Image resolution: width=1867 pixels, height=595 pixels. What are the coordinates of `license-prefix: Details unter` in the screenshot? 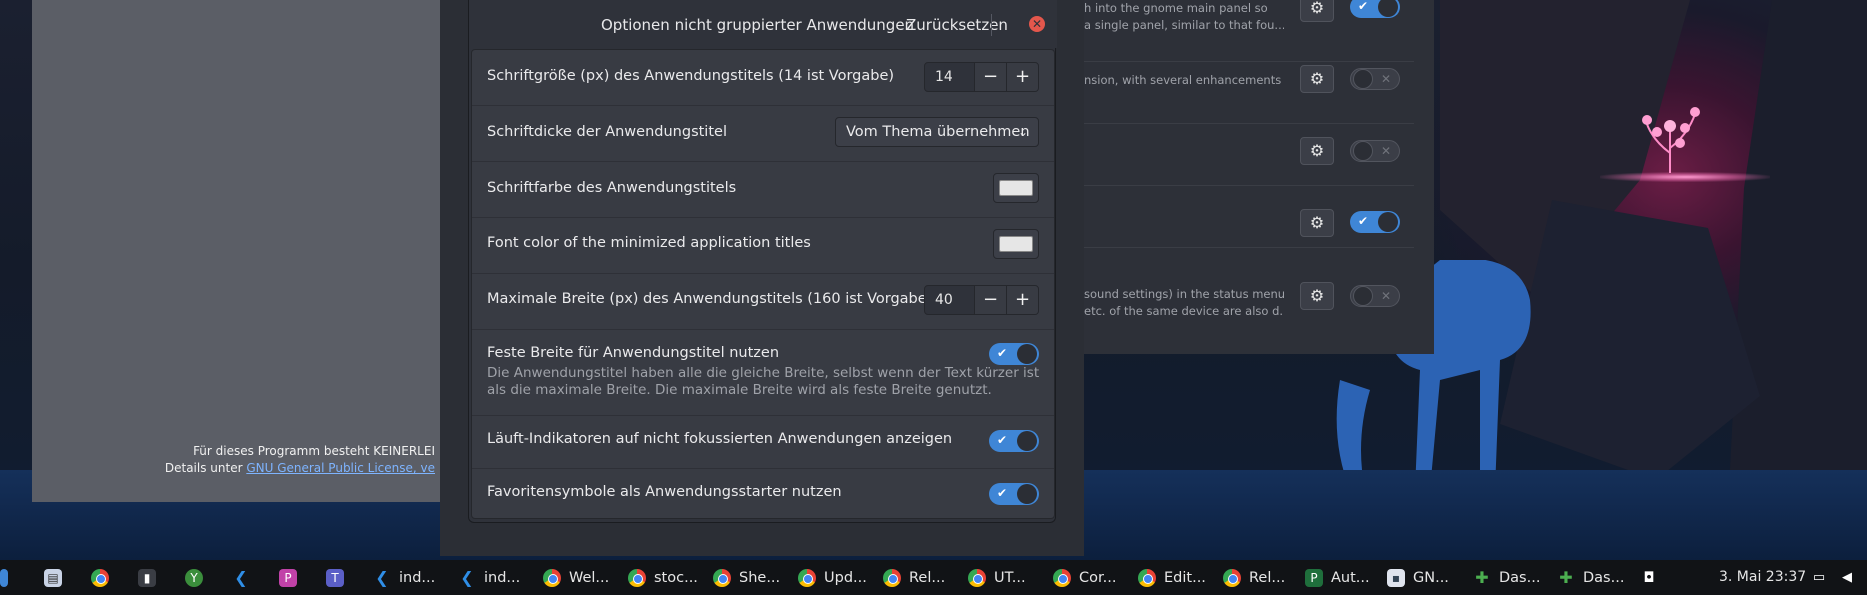 It's located at (205, 468).